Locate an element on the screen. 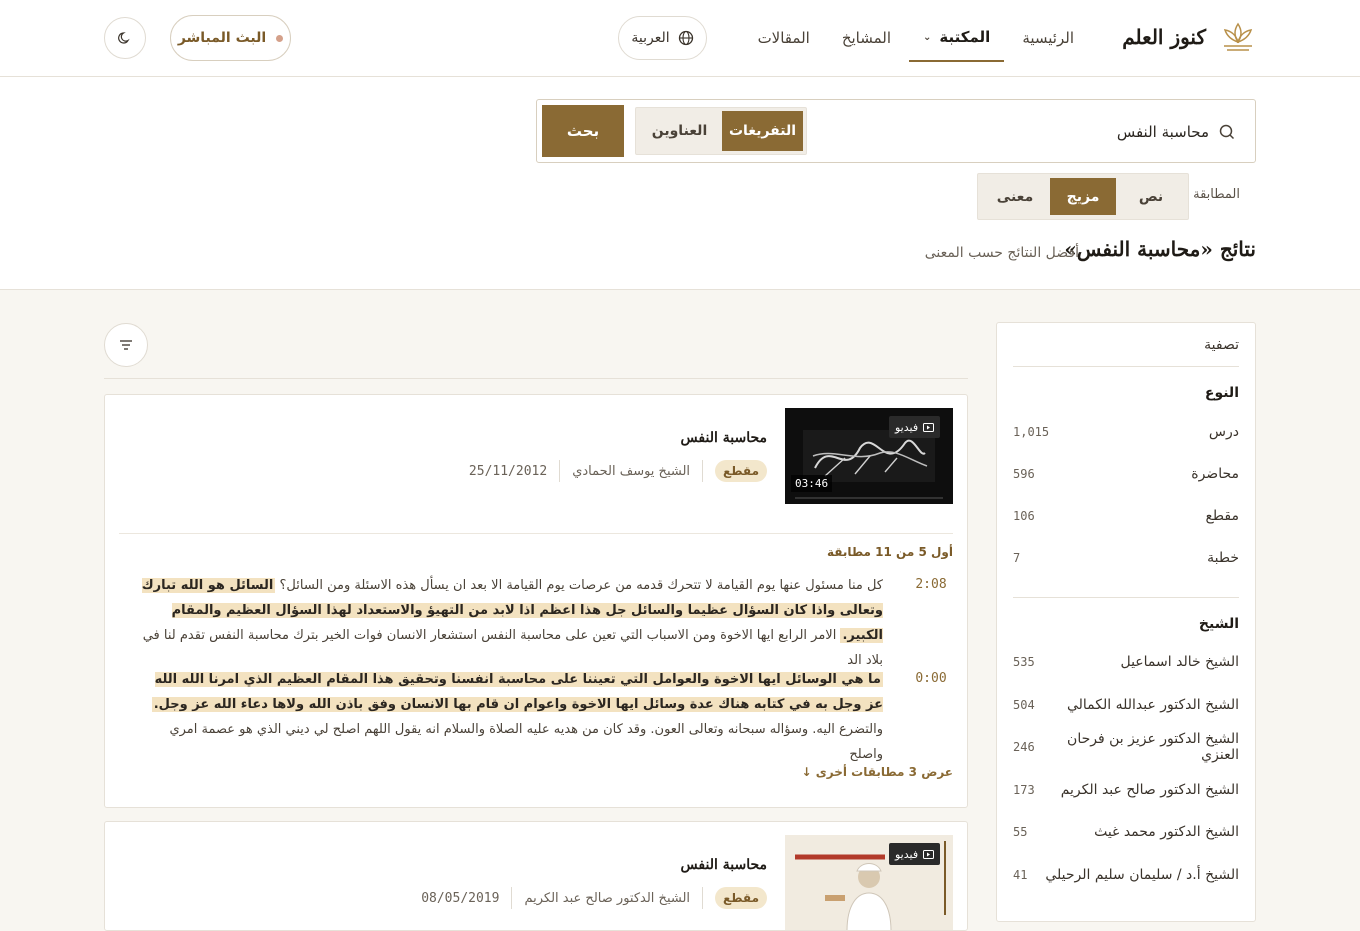 The height and width of the screenshot is (931, 1360). nav-library: المكتبة ⌄ is located at coordinates (957, 38).